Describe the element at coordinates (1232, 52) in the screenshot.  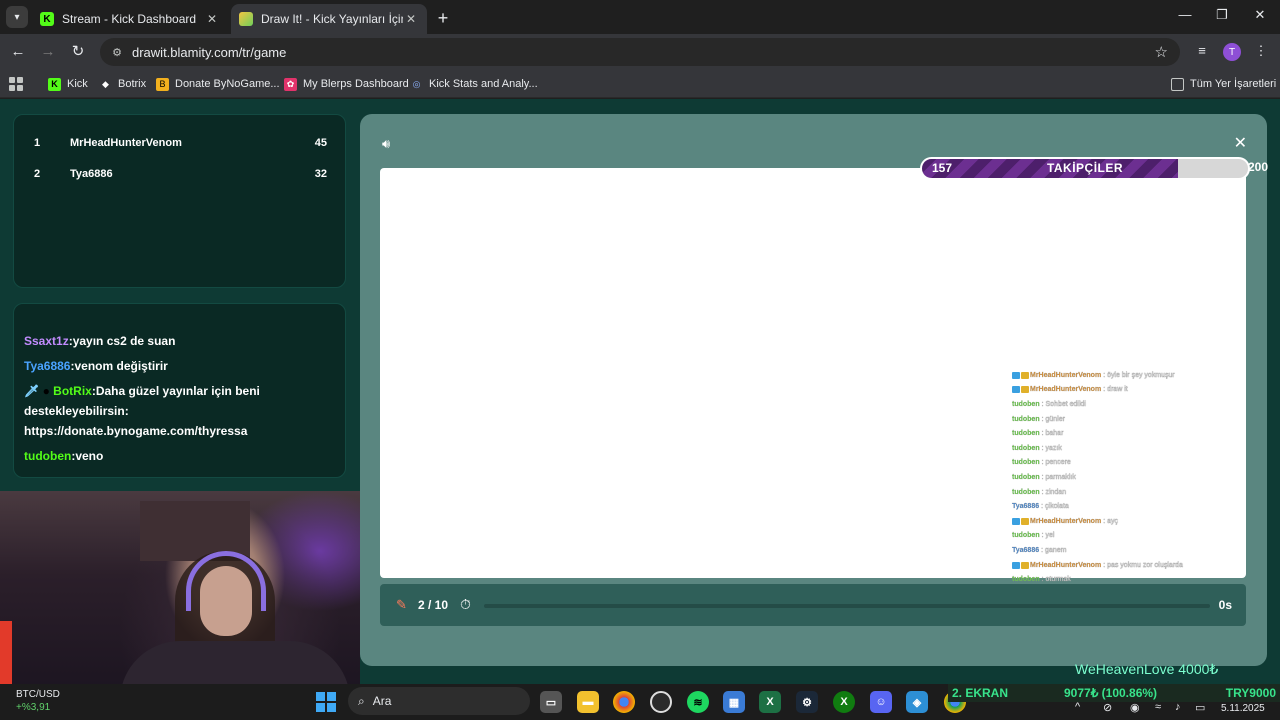
I see `profile-avatar: T` at that location.